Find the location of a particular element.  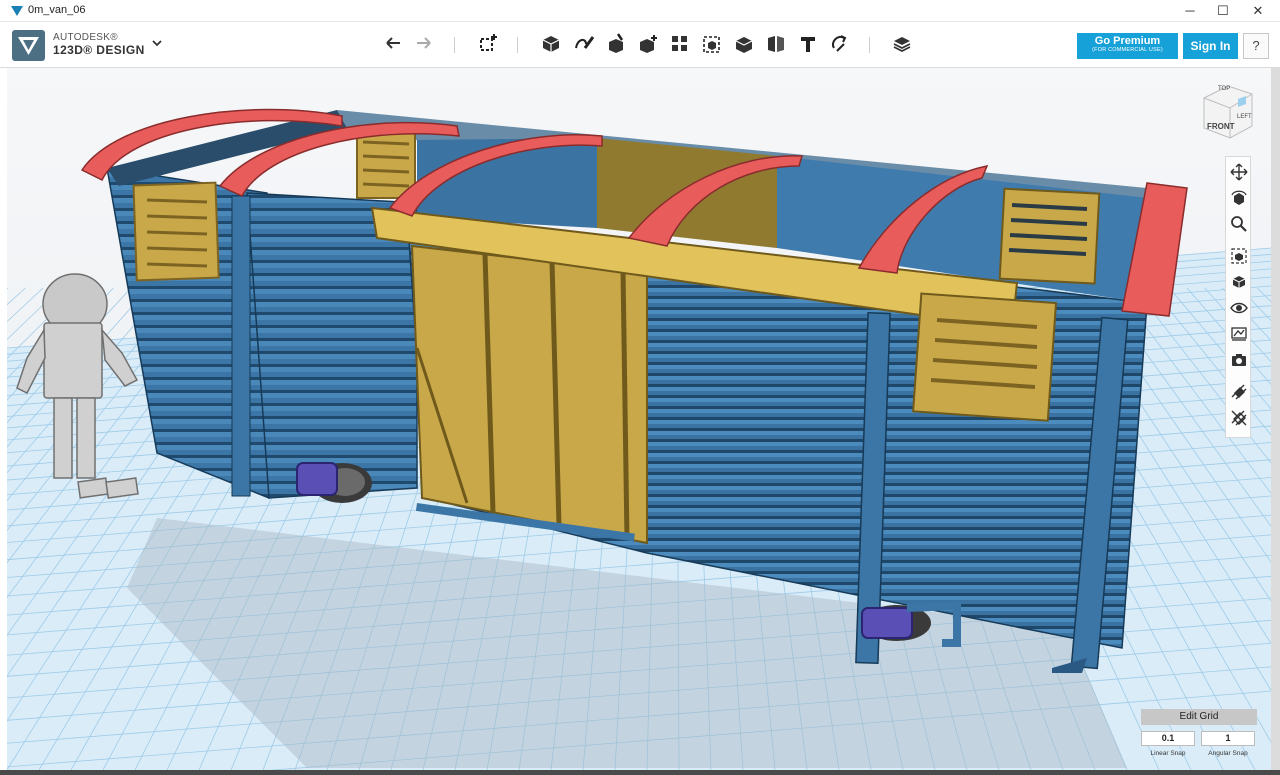

transform-icon is located at coordinates (488, 44).